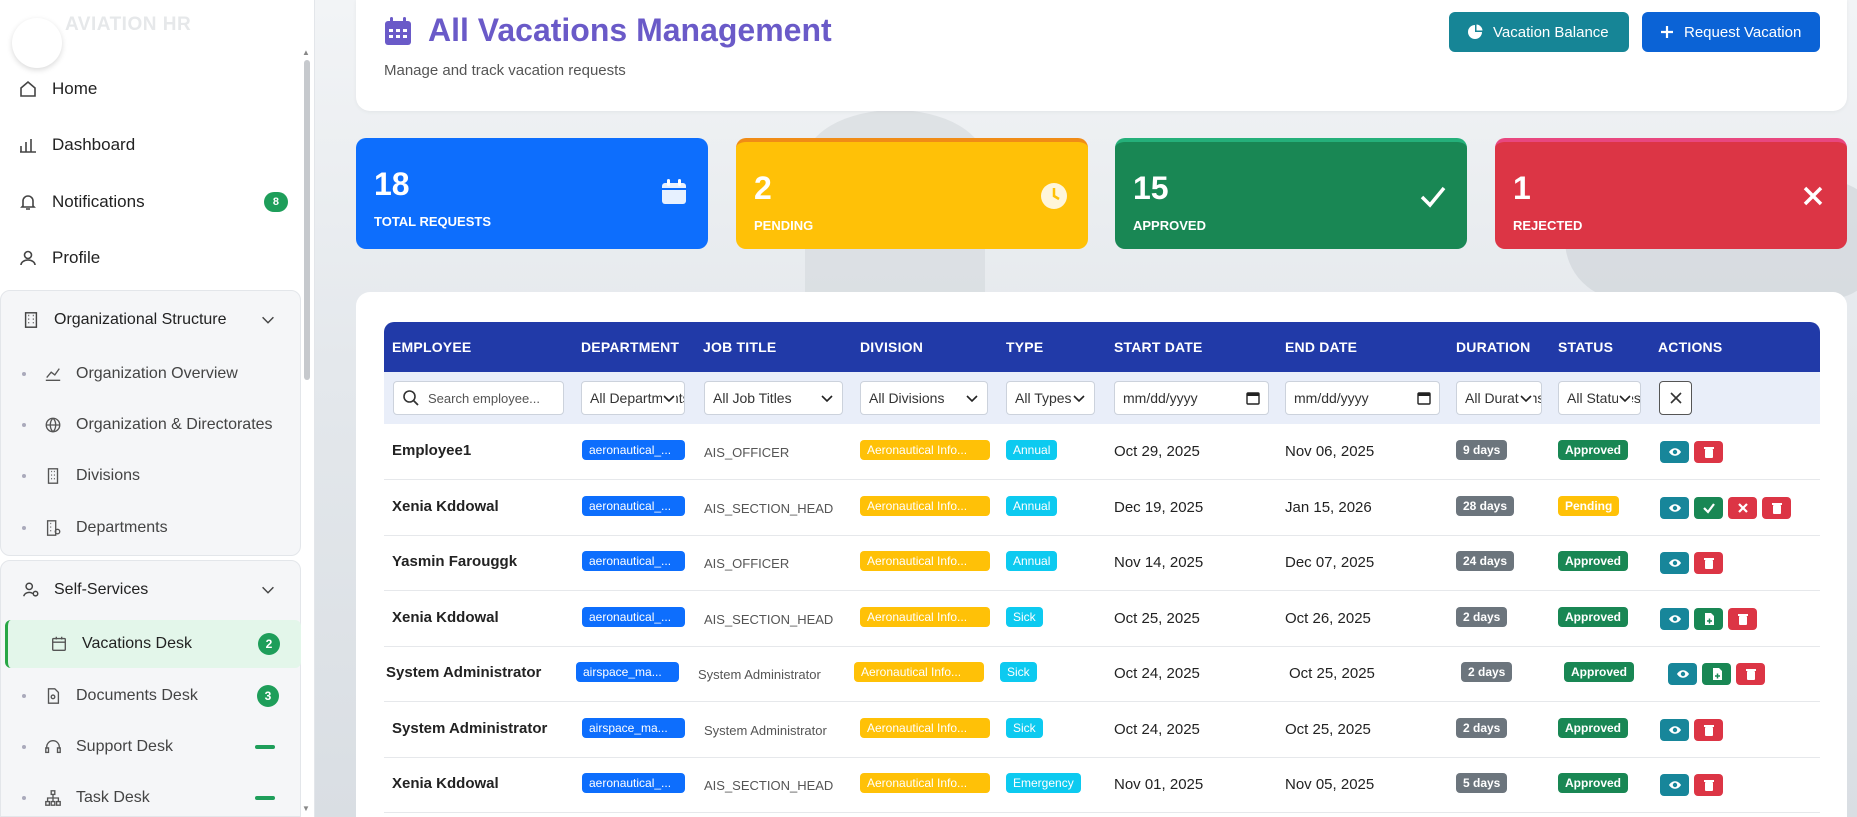 Image resolution: width=1857 pixels, height=817 pixels. I want to click on sidebar-item-dashboard: Dashboard, so click(153, 145).